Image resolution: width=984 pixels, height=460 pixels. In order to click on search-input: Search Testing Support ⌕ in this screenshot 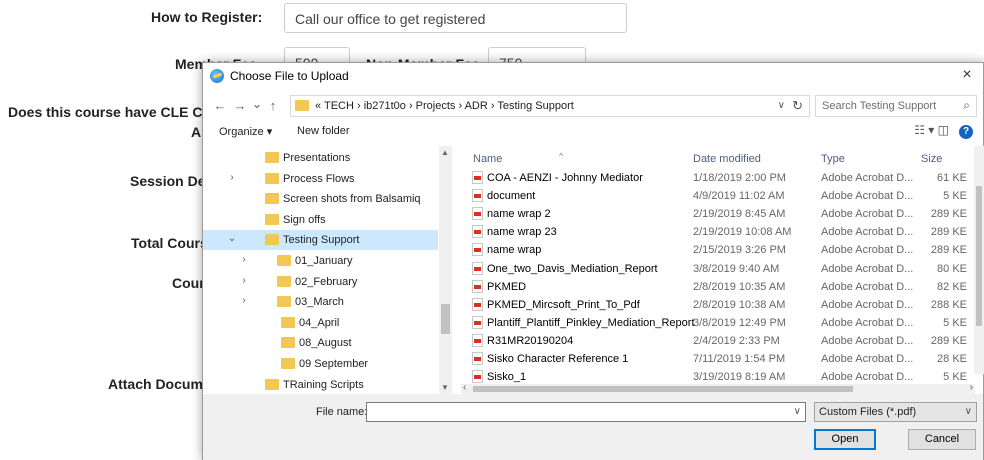, I will do `click(896, 106)`.